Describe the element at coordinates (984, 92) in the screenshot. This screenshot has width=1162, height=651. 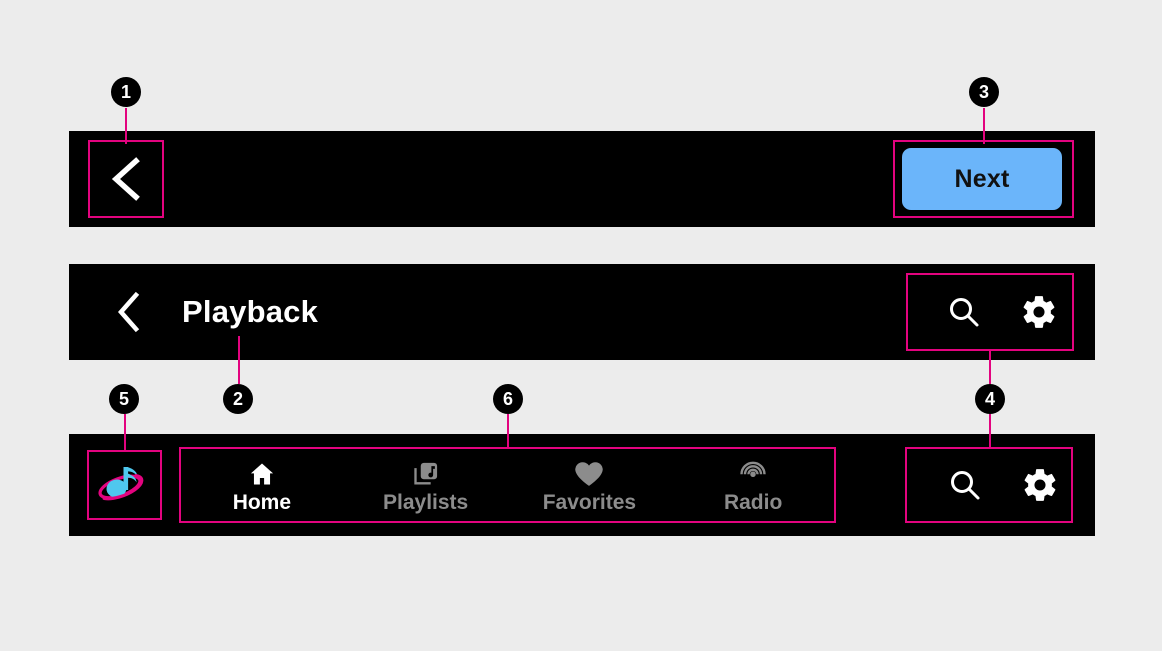
I see `callout-badge-3: 3` at that location.